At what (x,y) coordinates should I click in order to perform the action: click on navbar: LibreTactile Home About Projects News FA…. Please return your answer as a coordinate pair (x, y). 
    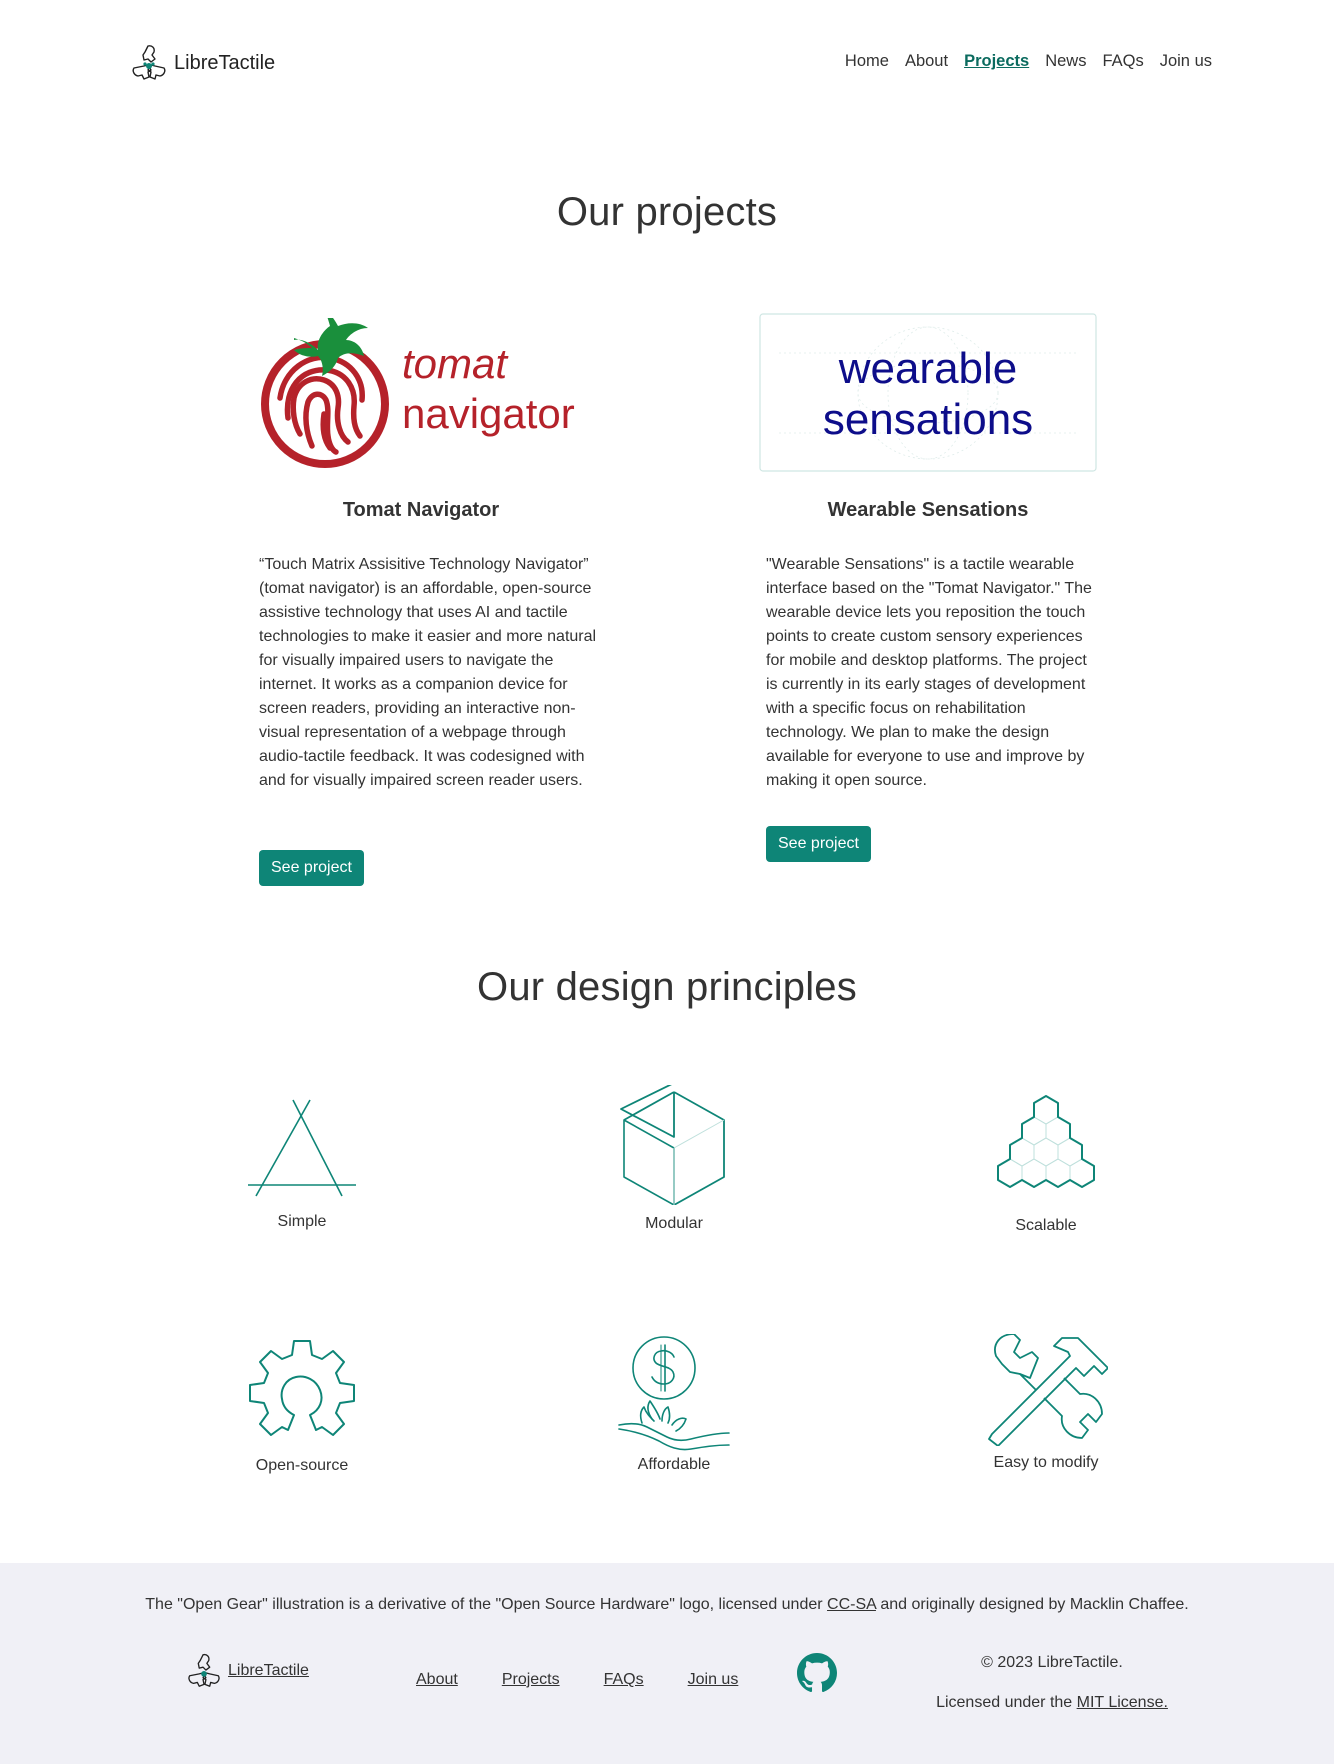
    Looking at the image, I should click on (667, 62).